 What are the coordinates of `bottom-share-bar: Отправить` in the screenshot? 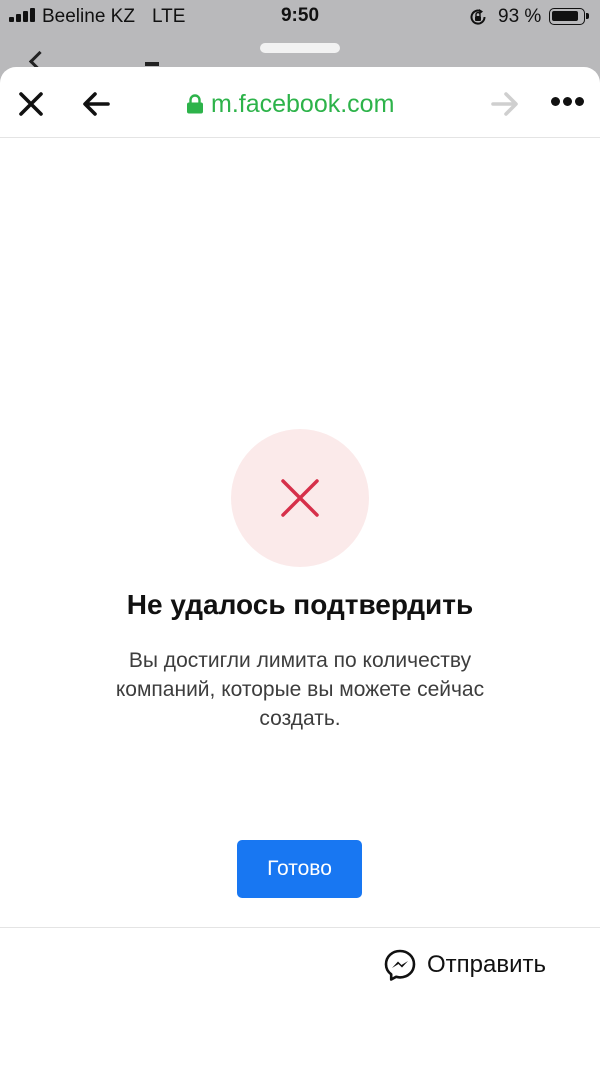 It's located at (300, 963).